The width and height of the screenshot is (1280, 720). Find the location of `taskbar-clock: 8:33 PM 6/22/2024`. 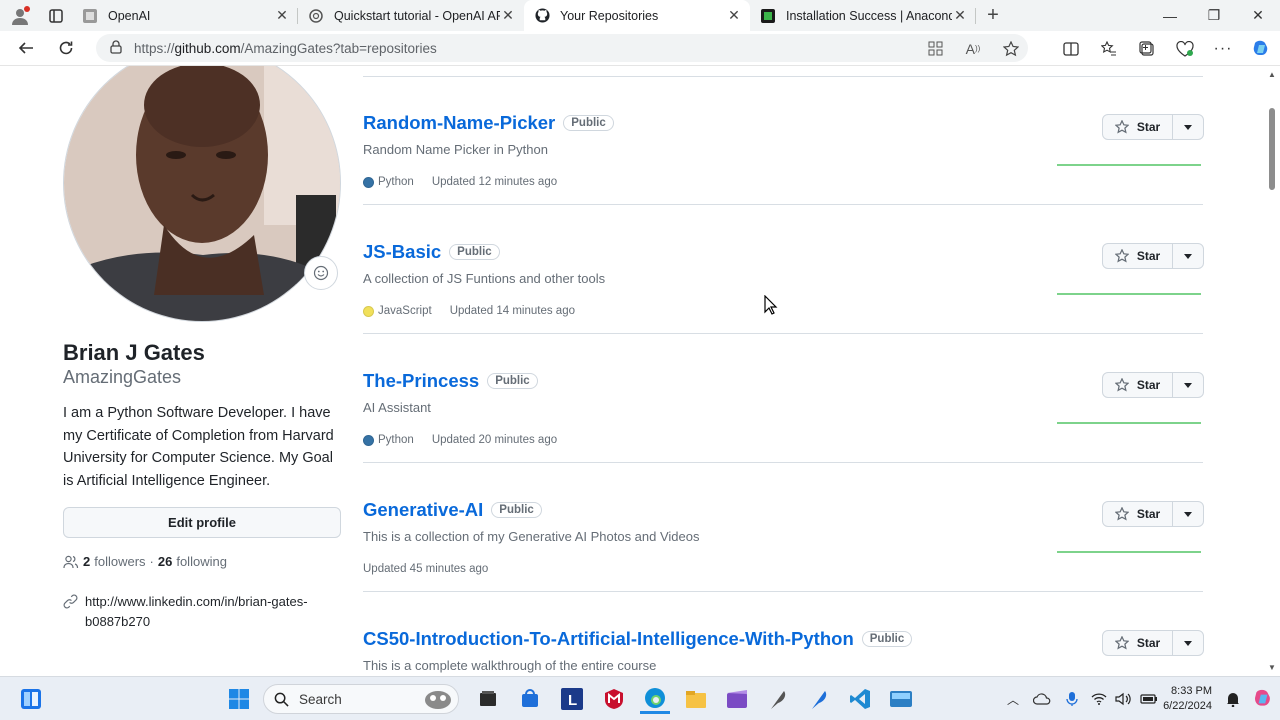

taskbar-clock: 8:33 PM 6/22/2024 is located at coordinates (1187, 699).